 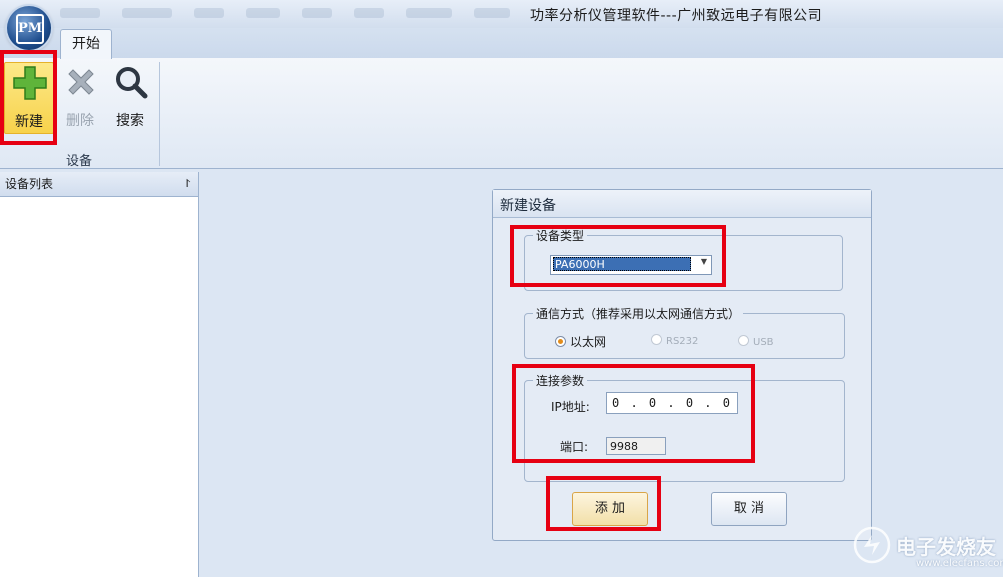 I want to click on delete-x-icon, so click(x=81, y=82).